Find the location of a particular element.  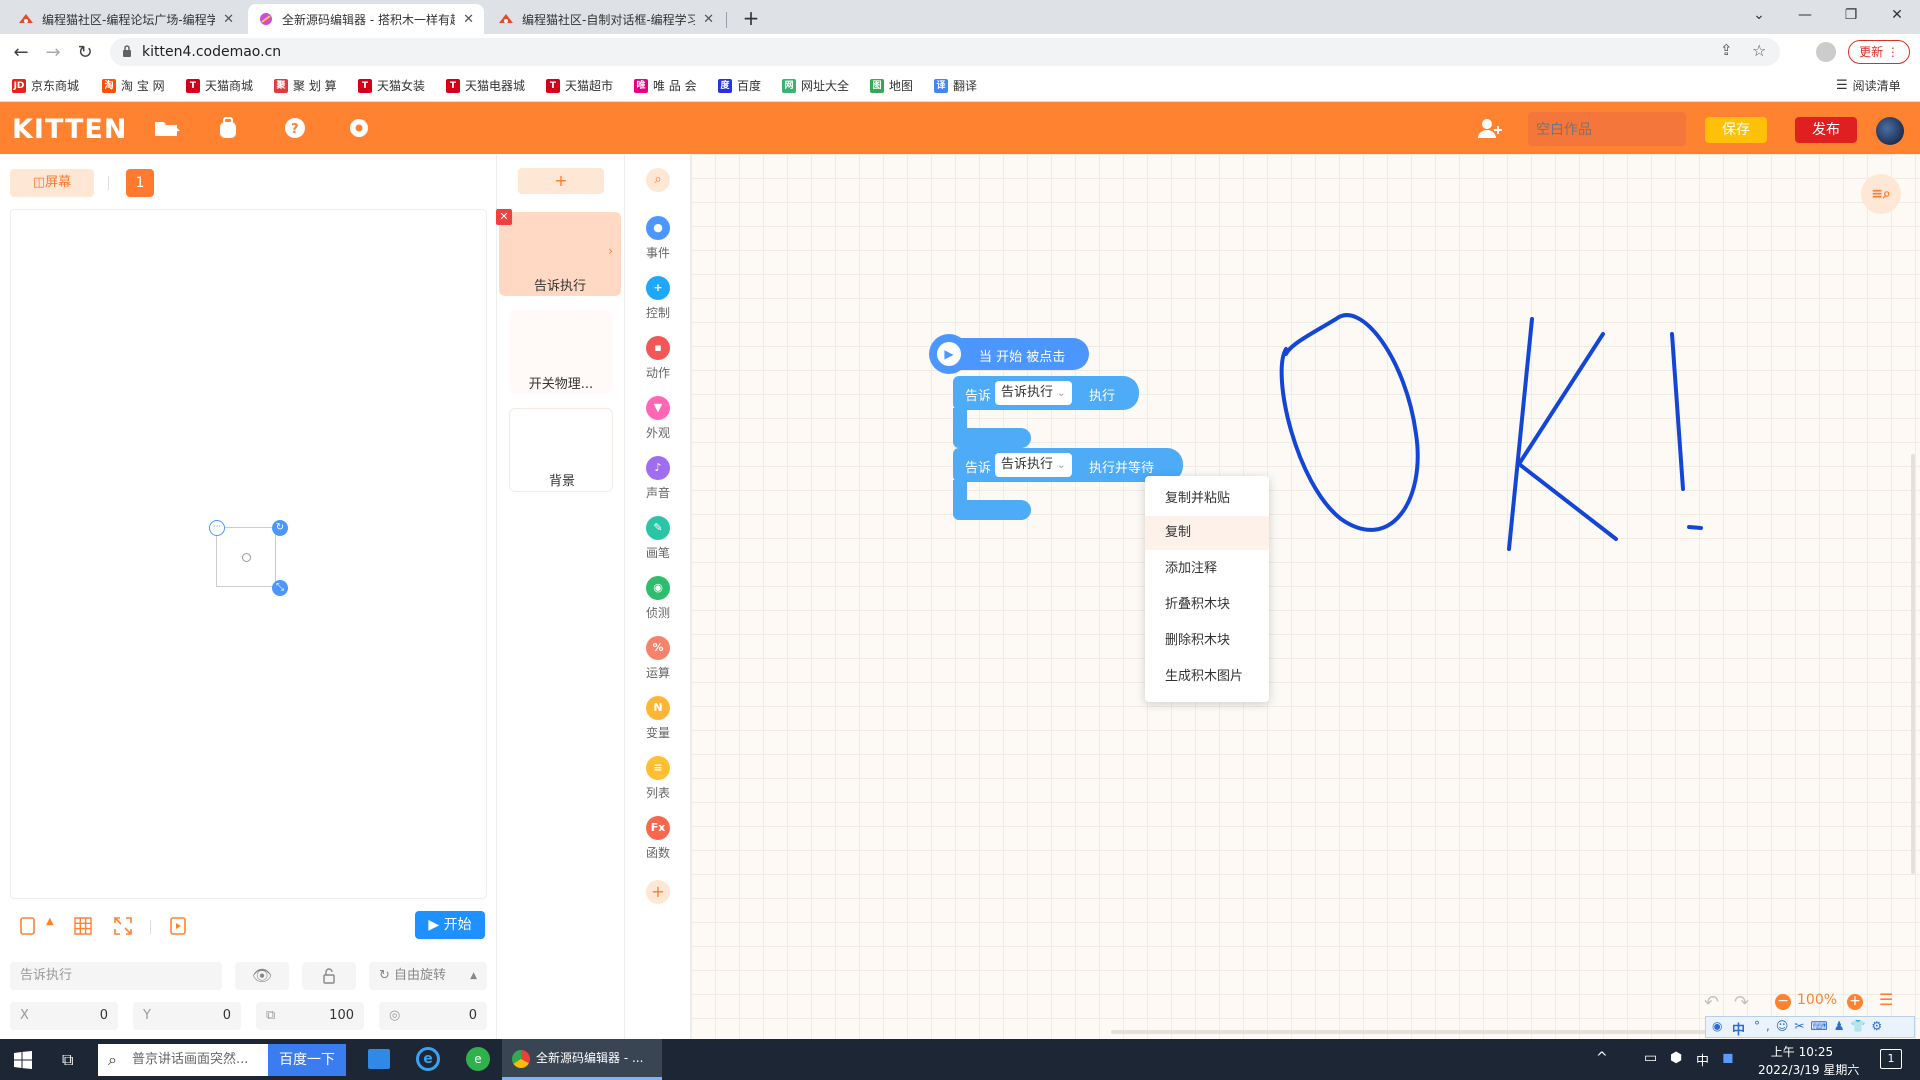

category-function: Fx 函数 is located at coordinates (658, 838).